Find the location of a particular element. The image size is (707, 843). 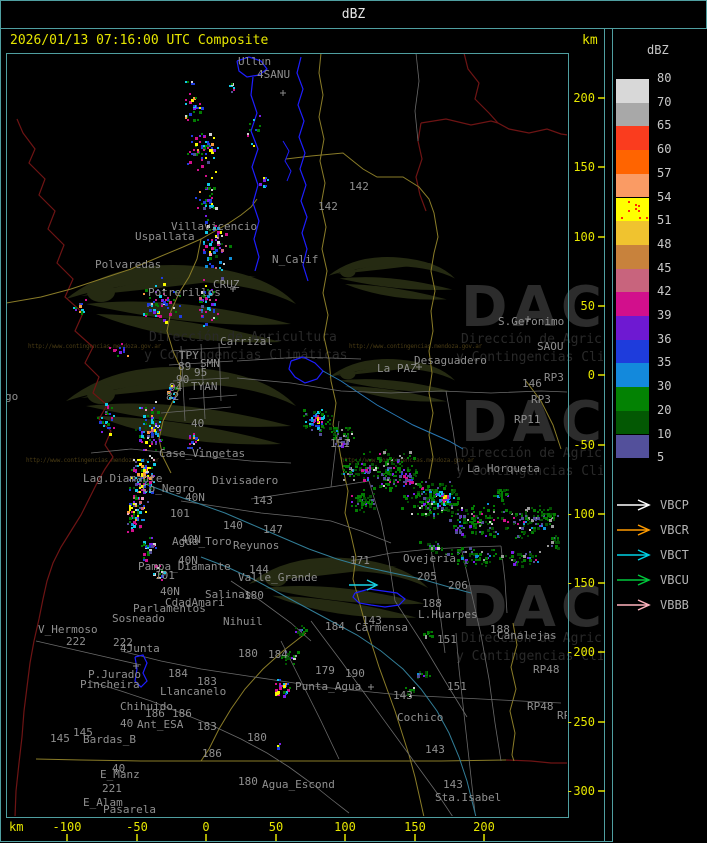

x-axis-unit-label: km is located at coordinates (16, 827).